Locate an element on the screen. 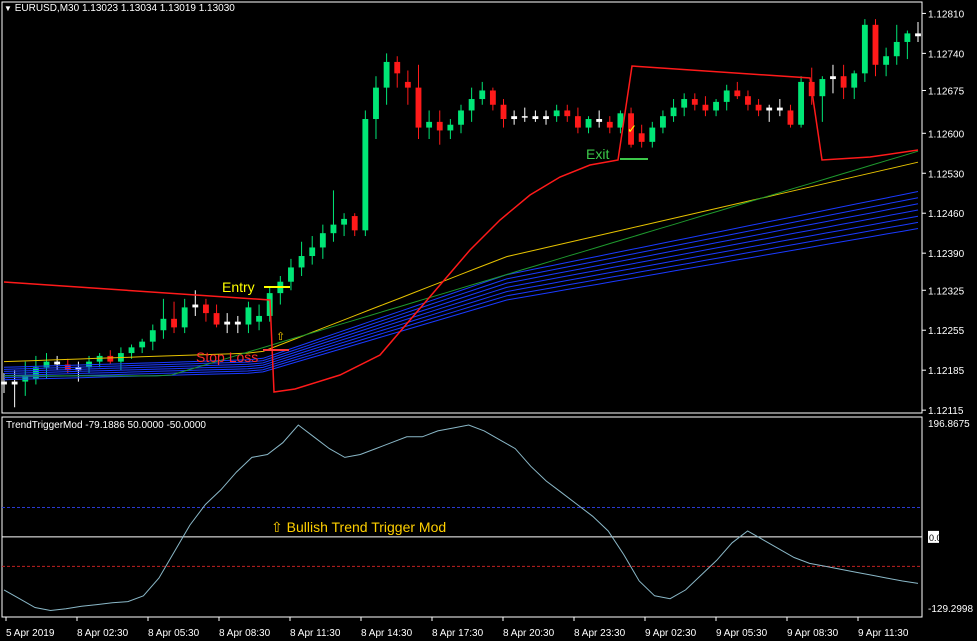 This screenshot has height=641, width=977. time-tick-label: 8 Apr 17:30 is located at coordinates (458, 633).